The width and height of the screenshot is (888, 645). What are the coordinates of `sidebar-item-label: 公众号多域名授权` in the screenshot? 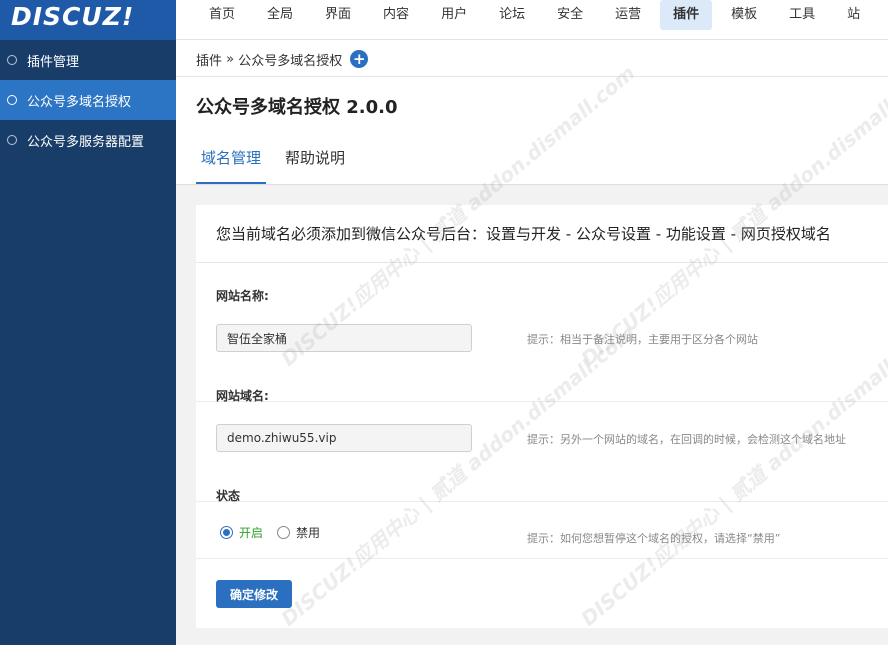 It's located at (79, 102).